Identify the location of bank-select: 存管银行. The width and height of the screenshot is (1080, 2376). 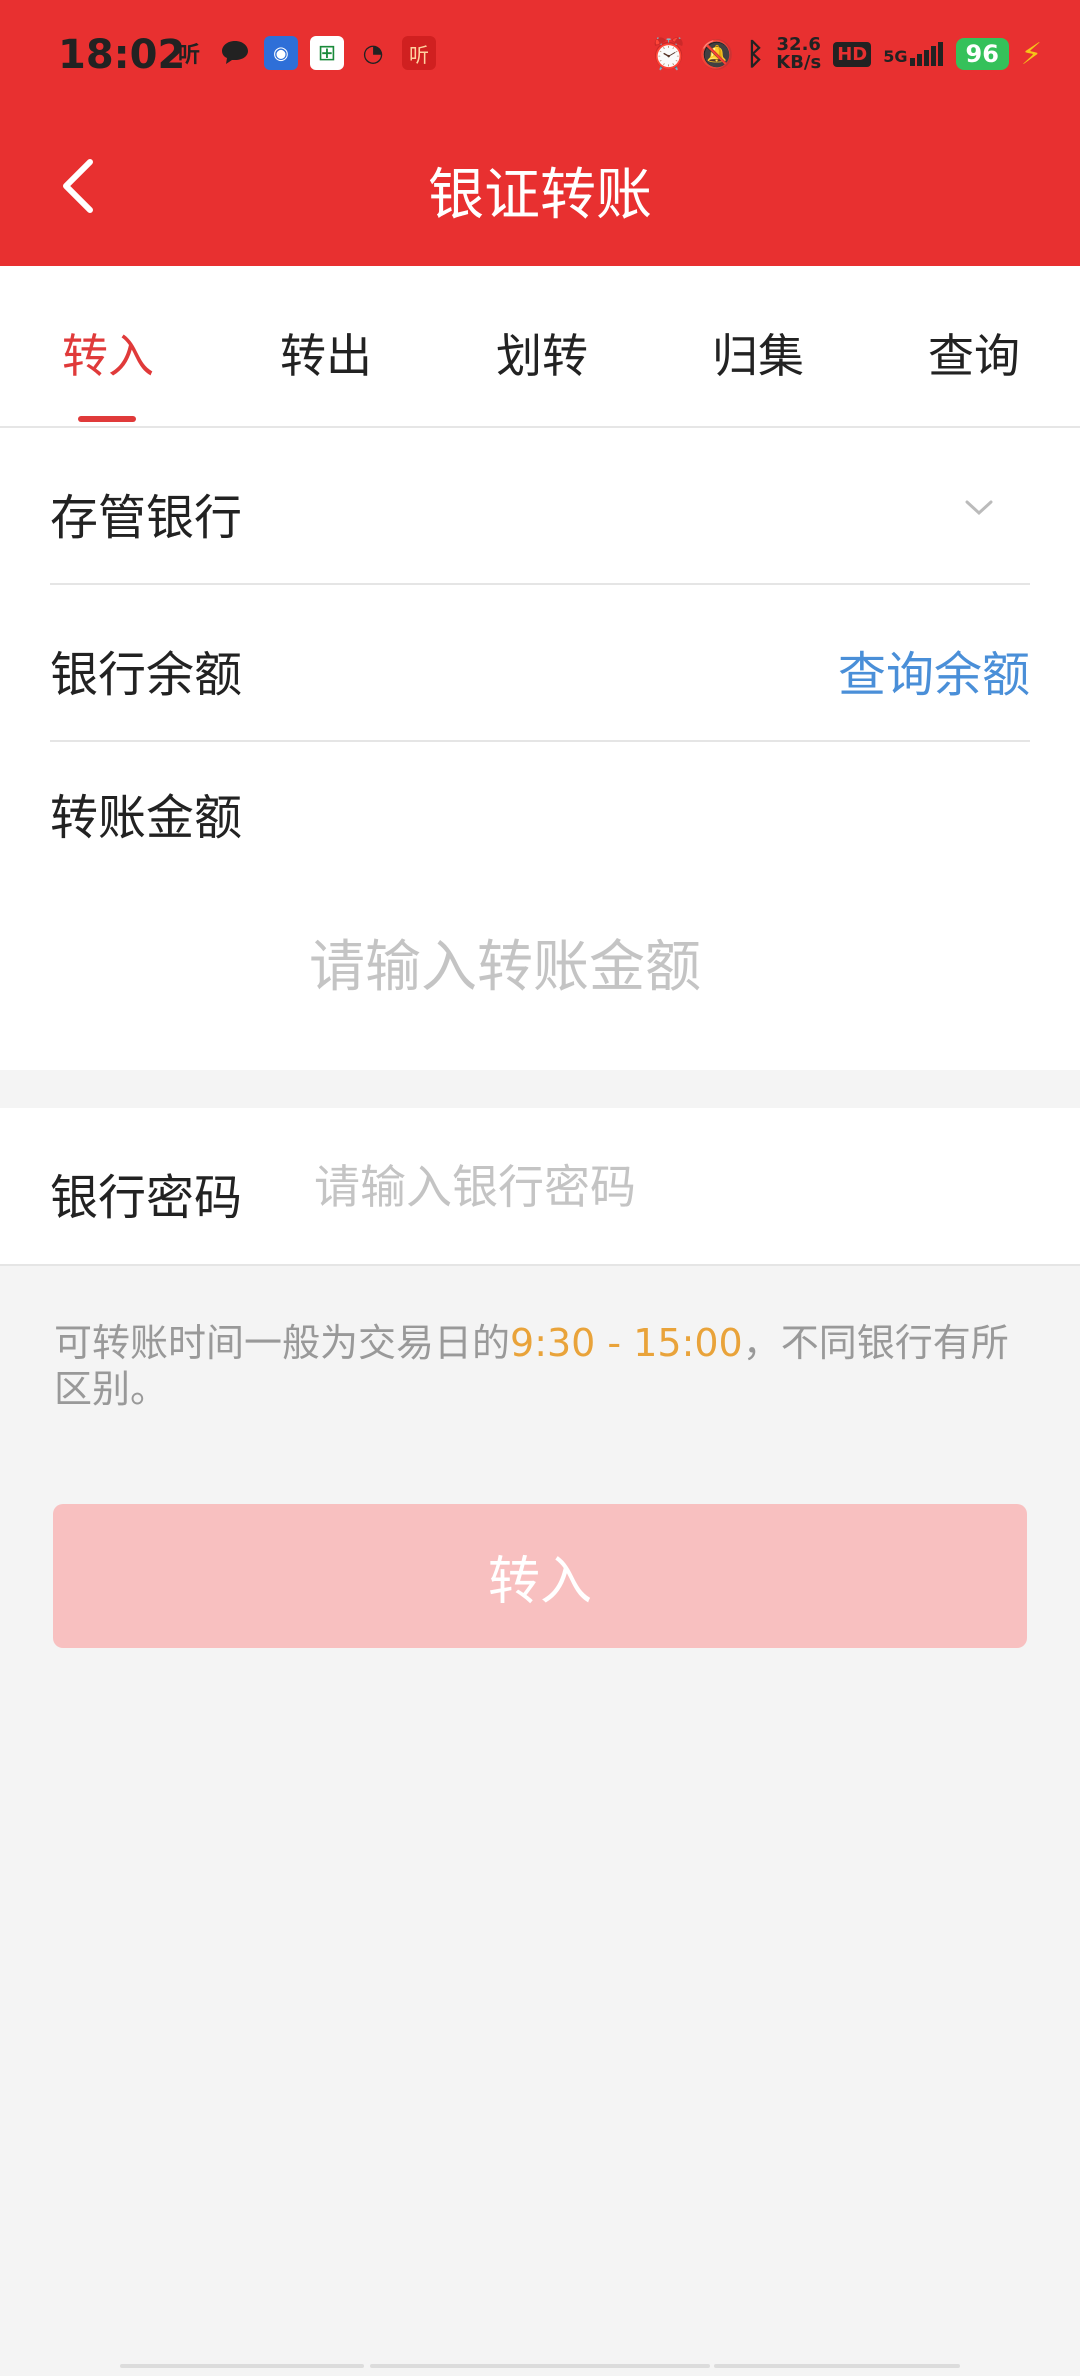
(540, 506).